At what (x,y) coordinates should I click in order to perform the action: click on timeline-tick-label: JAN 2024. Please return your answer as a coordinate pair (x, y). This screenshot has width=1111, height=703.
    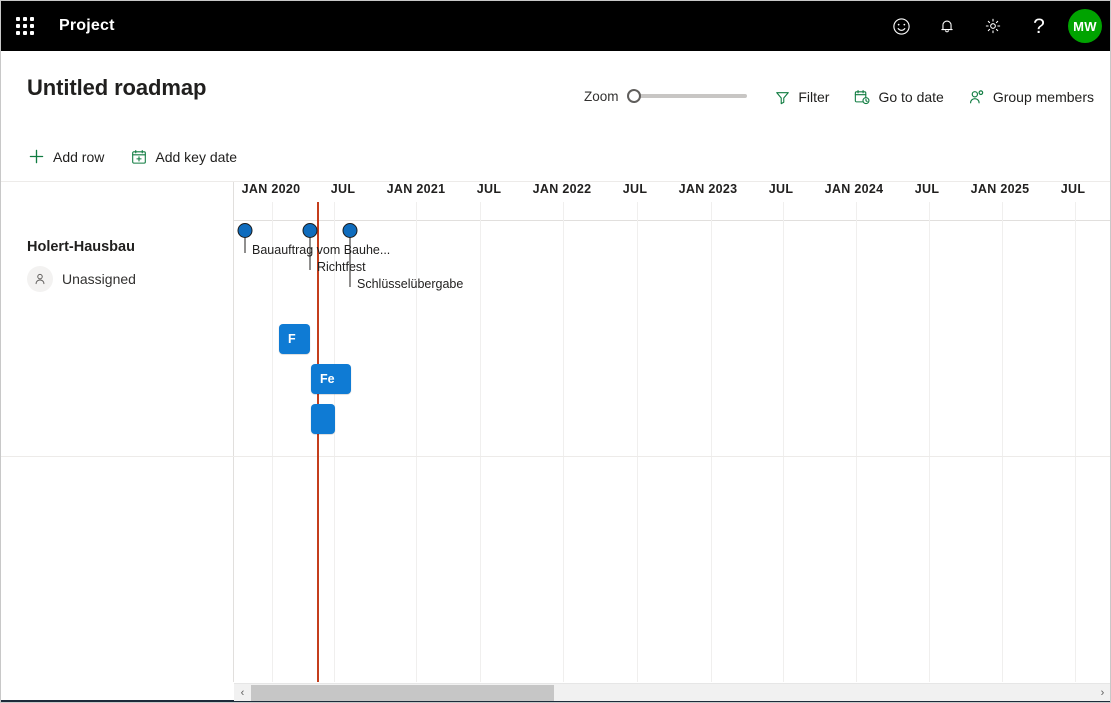
    Looking at the image, I should click on (854, 189).